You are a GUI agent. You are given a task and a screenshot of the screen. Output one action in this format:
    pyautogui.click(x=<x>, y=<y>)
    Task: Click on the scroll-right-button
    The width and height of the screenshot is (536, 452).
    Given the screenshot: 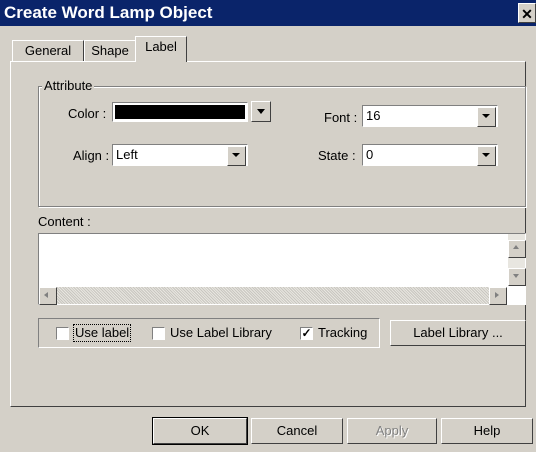 What is the action you would take?
    pyautogui.click(x=498, y=296)
    